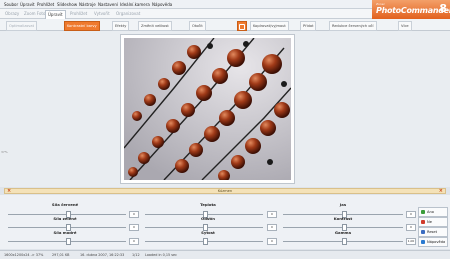  Describe the element at coordinates (55, 14) in the screenshot. I see `tab-upravit: Úpravit` at that location.